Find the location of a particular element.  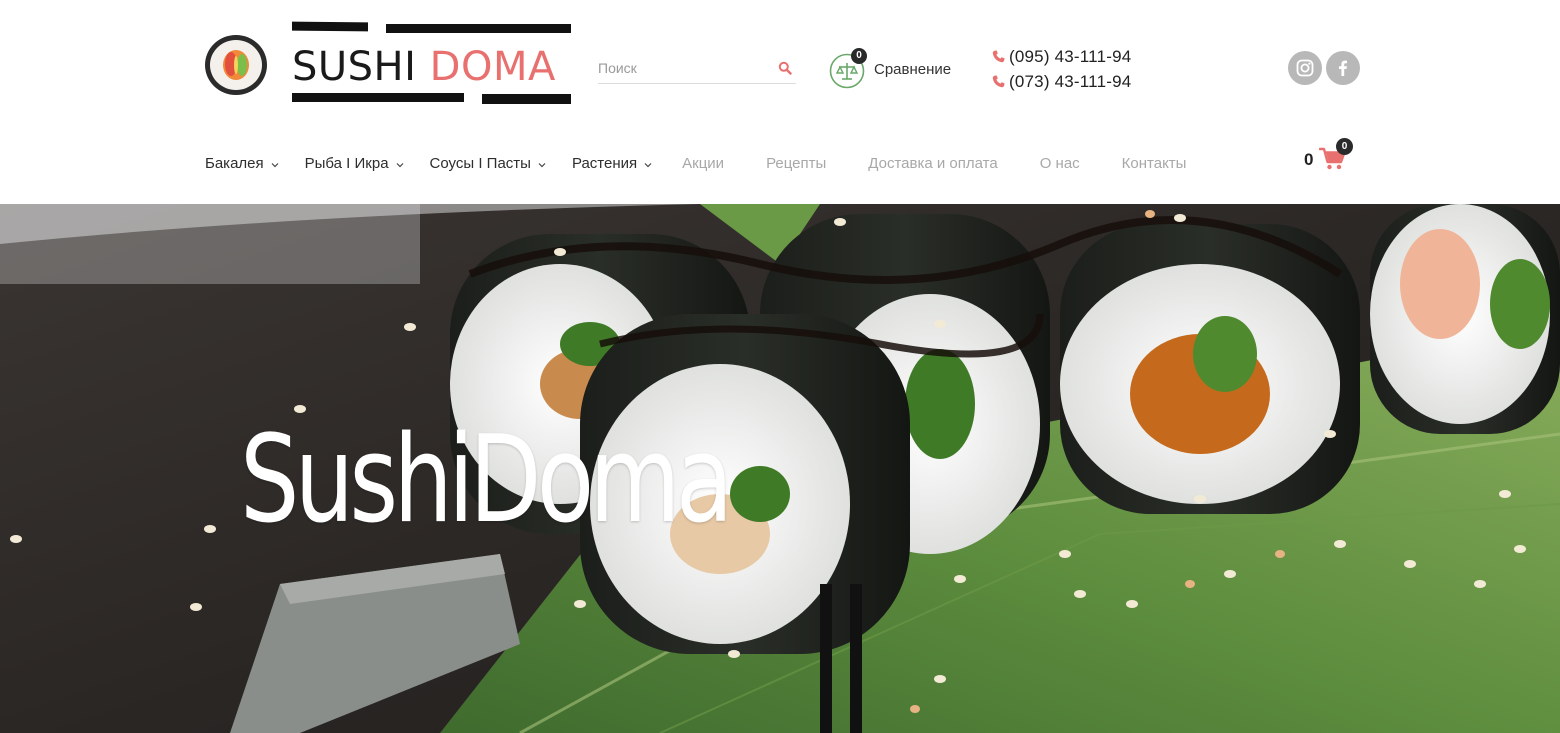

search-icon is located at coordinates (785, 68).